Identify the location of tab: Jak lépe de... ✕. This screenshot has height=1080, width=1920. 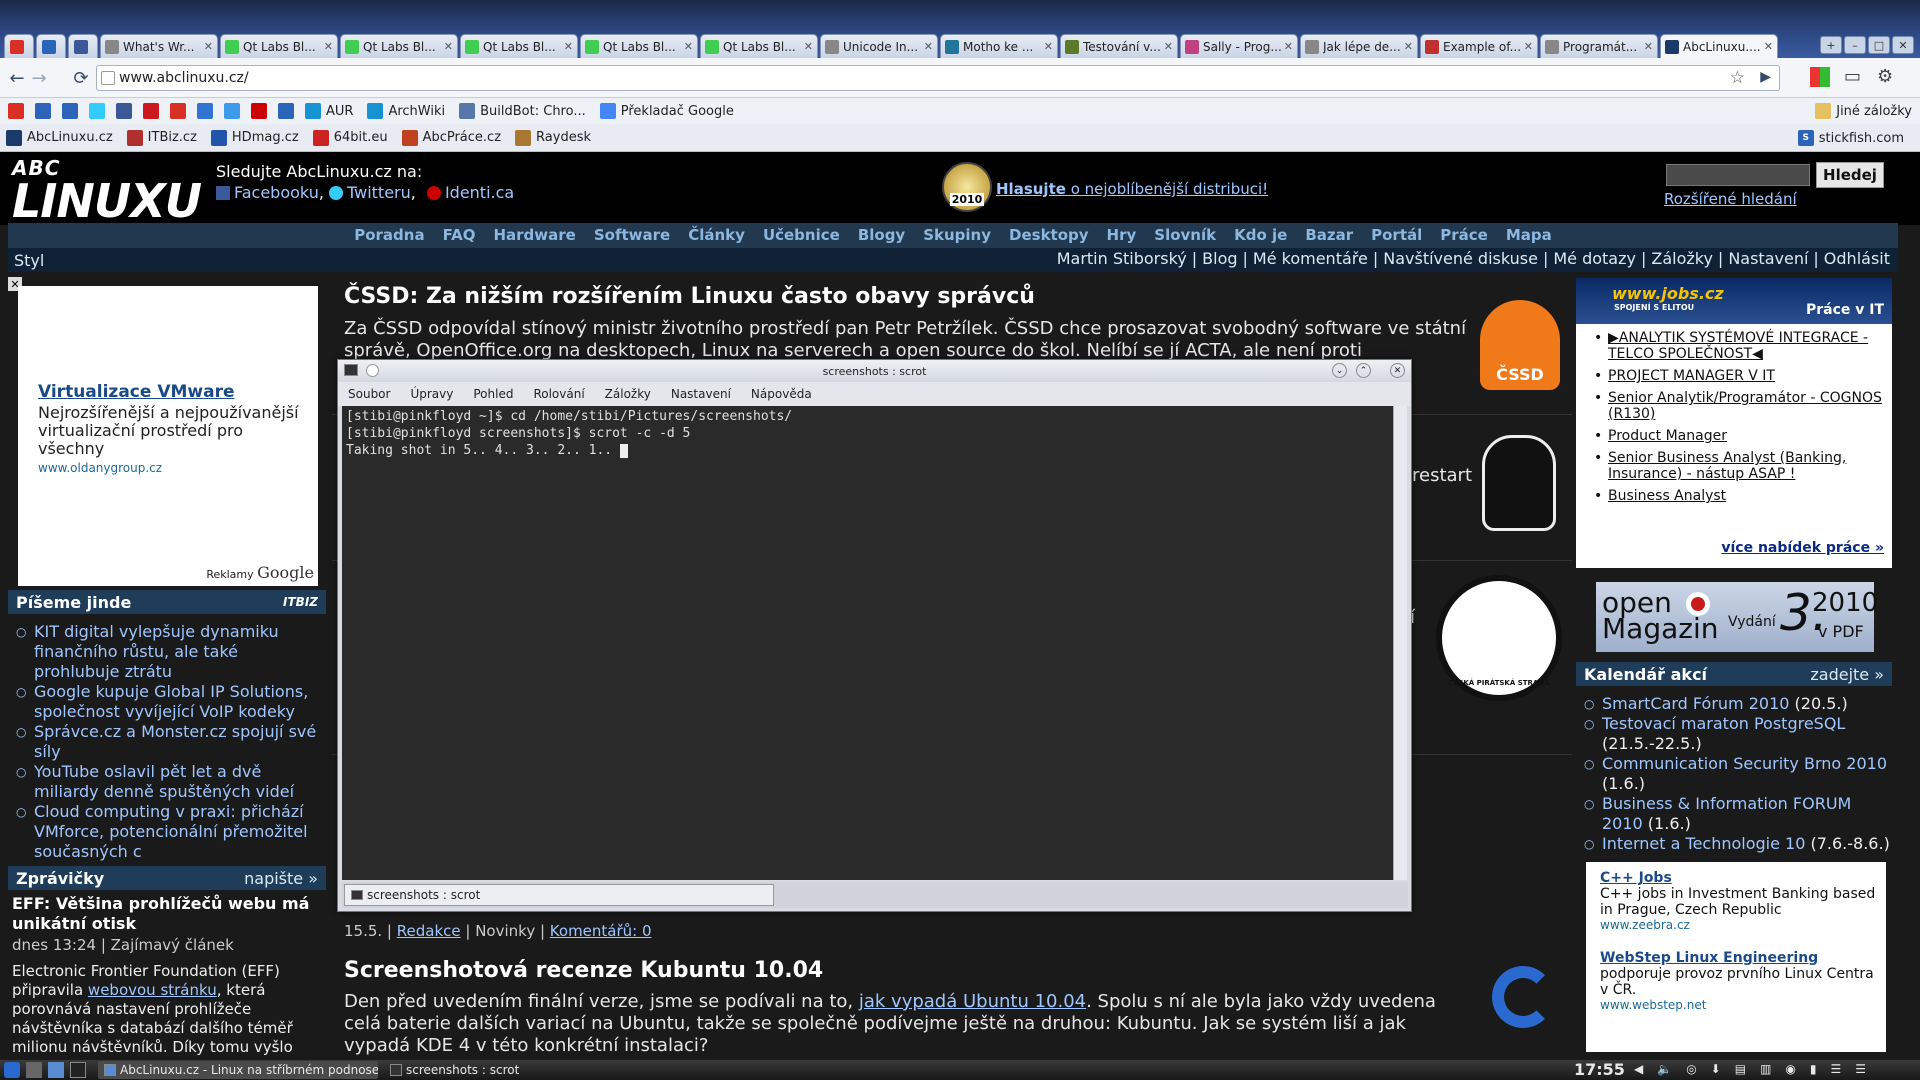
(1359, 46).